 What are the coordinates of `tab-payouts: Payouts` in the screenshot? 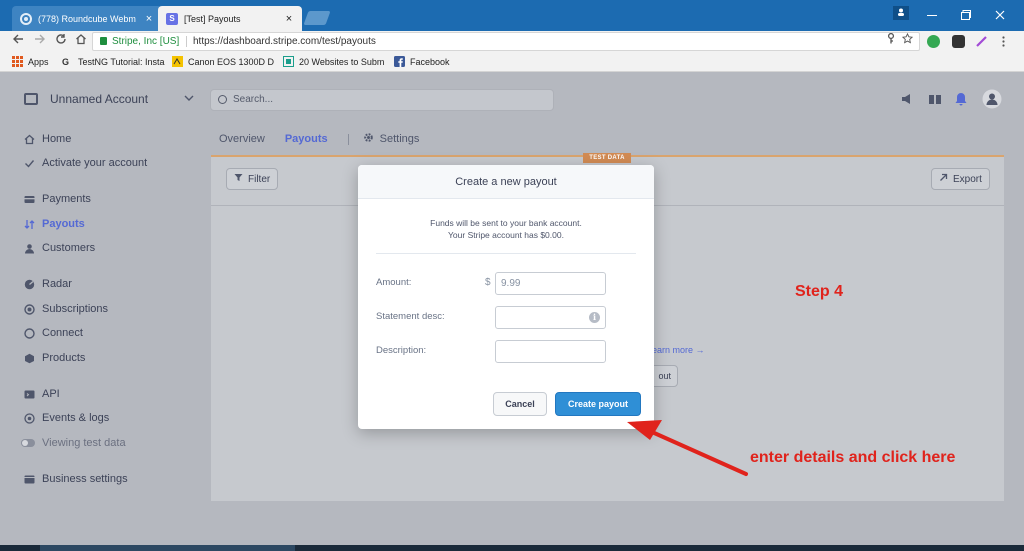 It's located at (306, 139).